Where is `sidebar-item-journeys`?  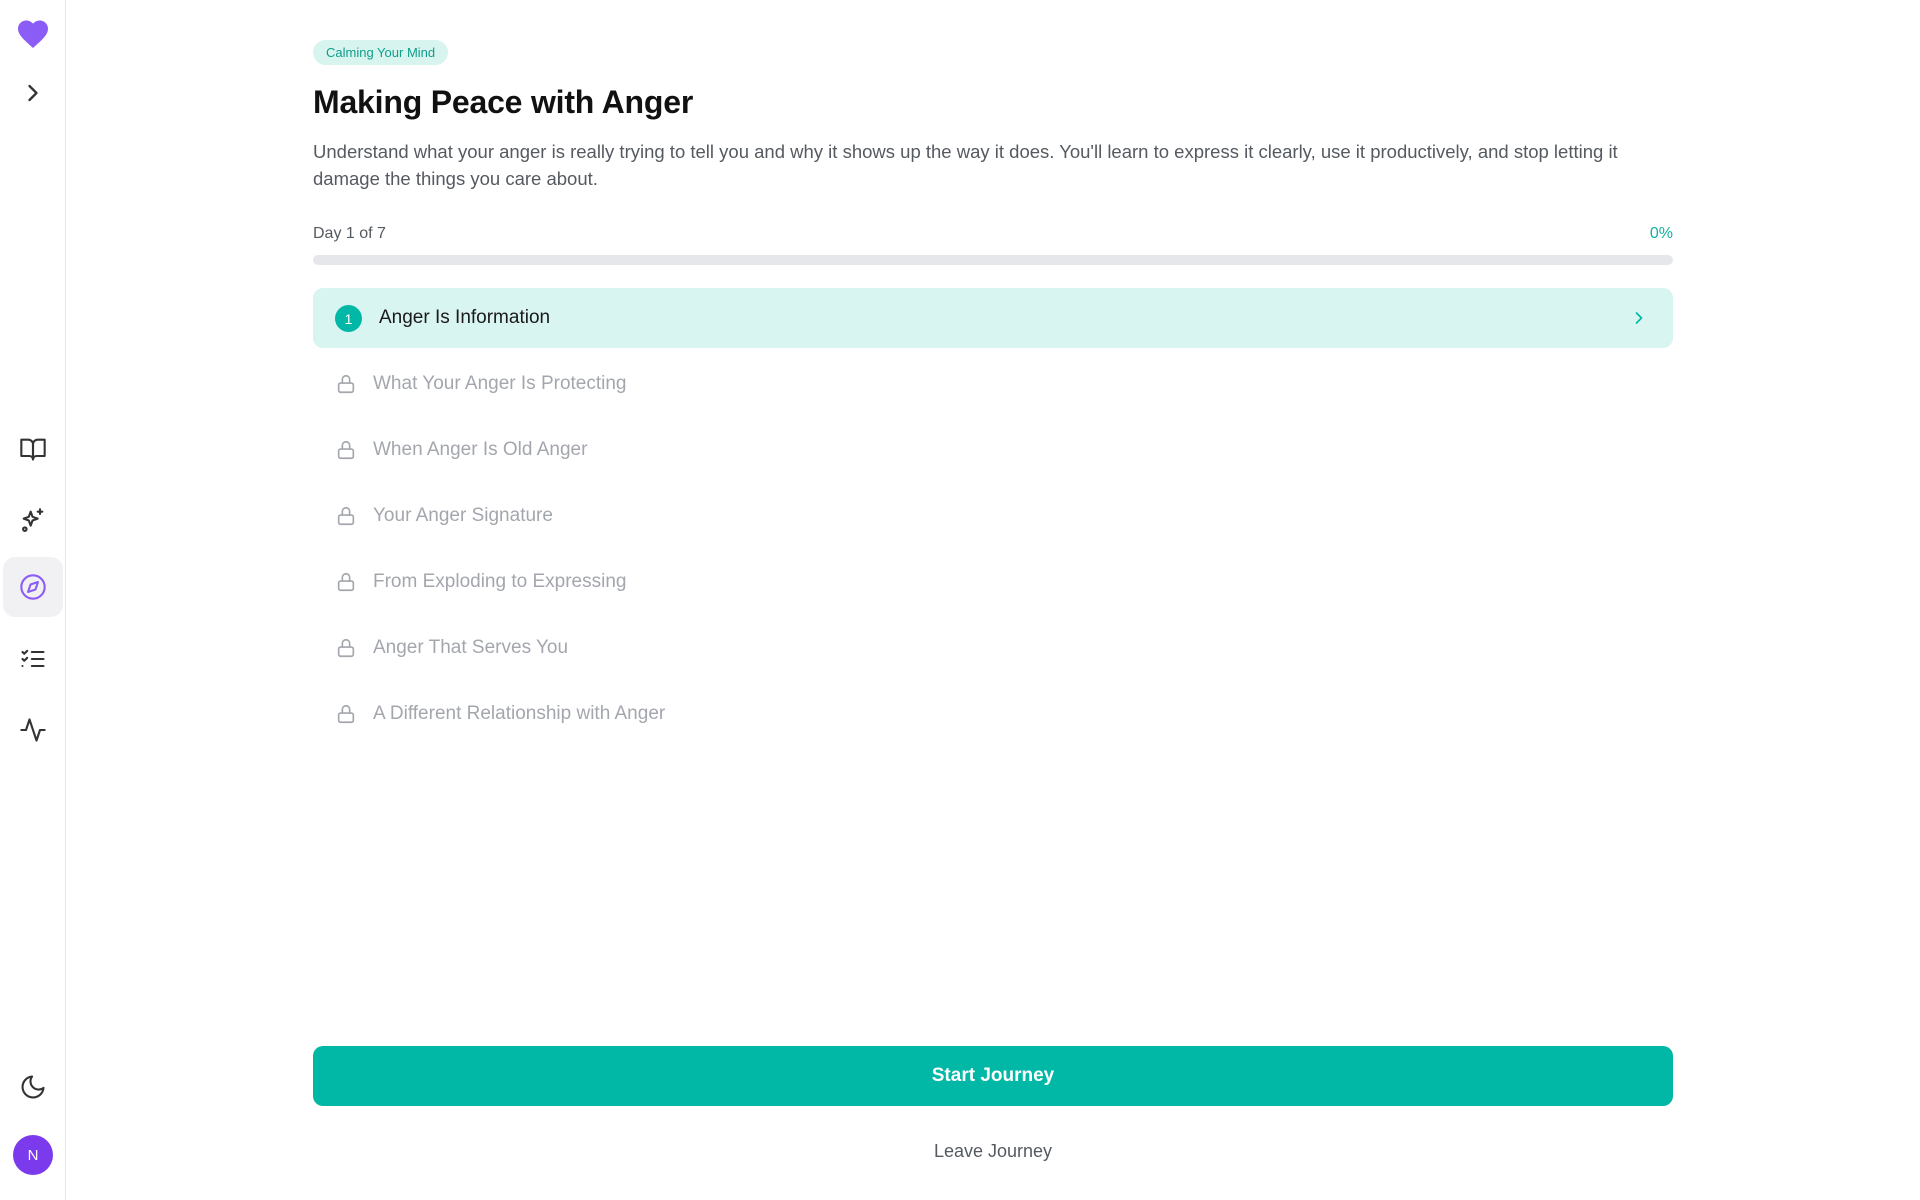
sidebar-item-journeys is located at coordinates (33, 587).